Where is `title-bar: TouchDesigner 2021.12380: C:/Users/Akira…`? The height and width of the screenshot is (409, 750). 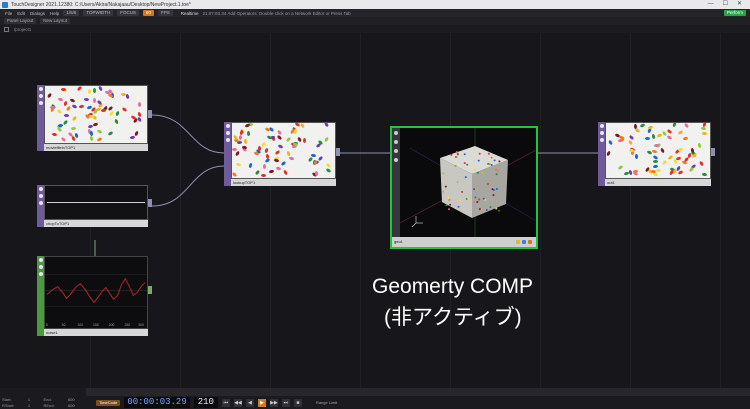 title-bar: TouchDesigner 2021.12380: C:/Users/Akira… is located at coordinates (375, 4).